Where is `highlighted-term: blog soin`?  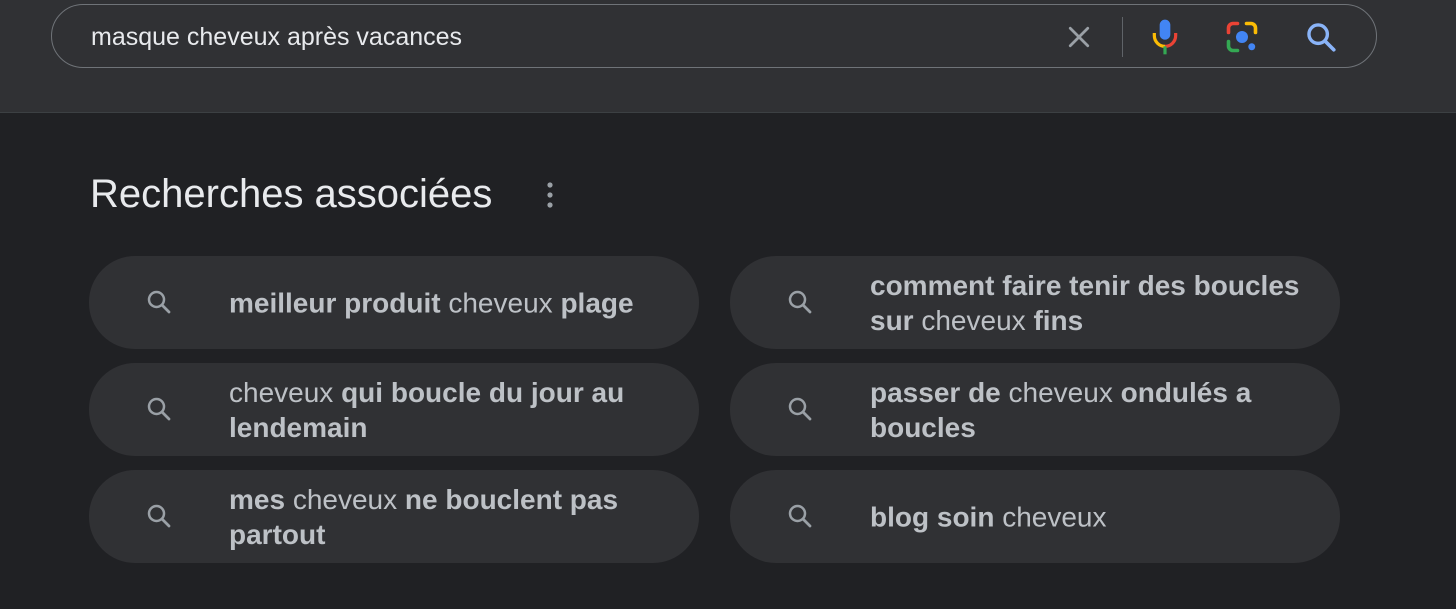 highlighted-term: blog soin is located at coordinates (932, 516).